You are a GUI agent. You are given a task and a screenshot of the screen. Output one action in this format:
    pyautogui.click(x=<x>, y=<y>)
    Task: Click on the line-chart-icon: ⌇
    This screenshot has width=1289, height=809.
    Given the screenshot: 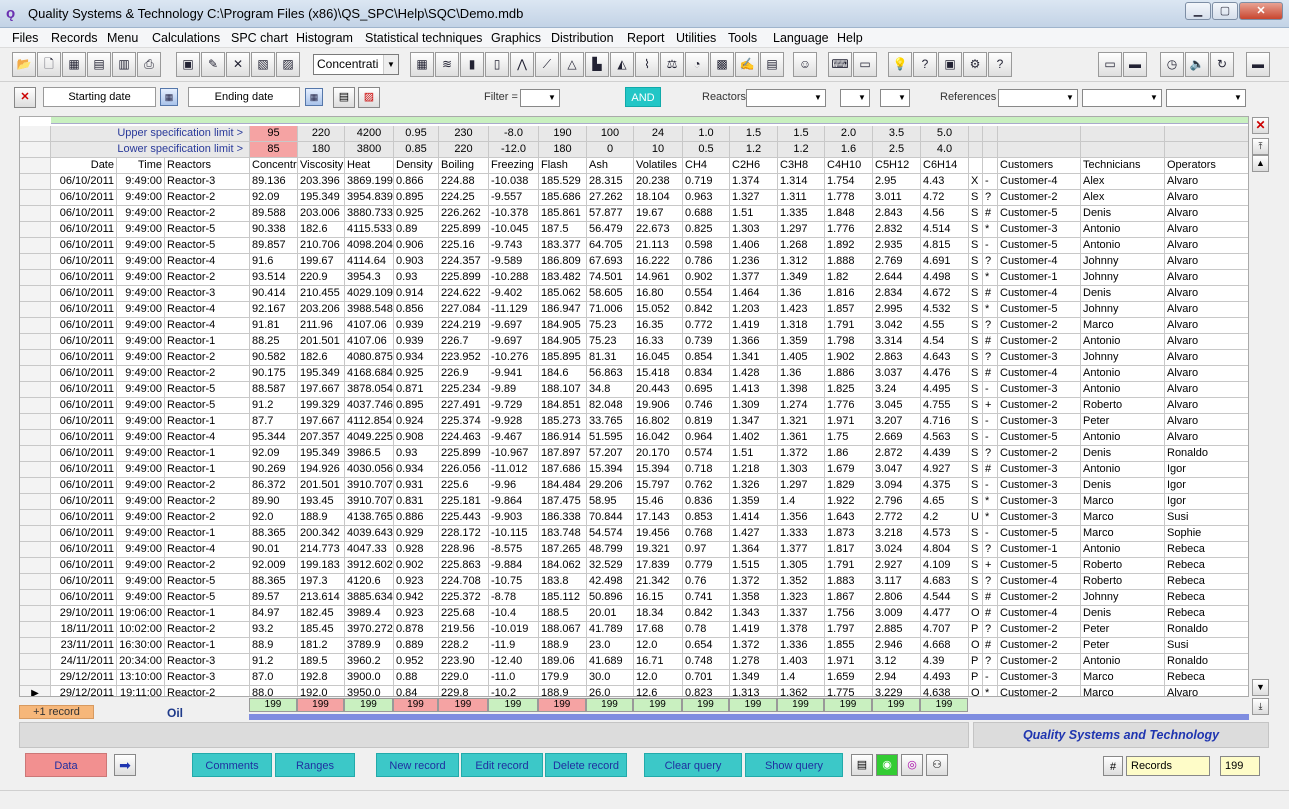 What is the action you would take?
    pyautogui.click(x=647, y=64)
    